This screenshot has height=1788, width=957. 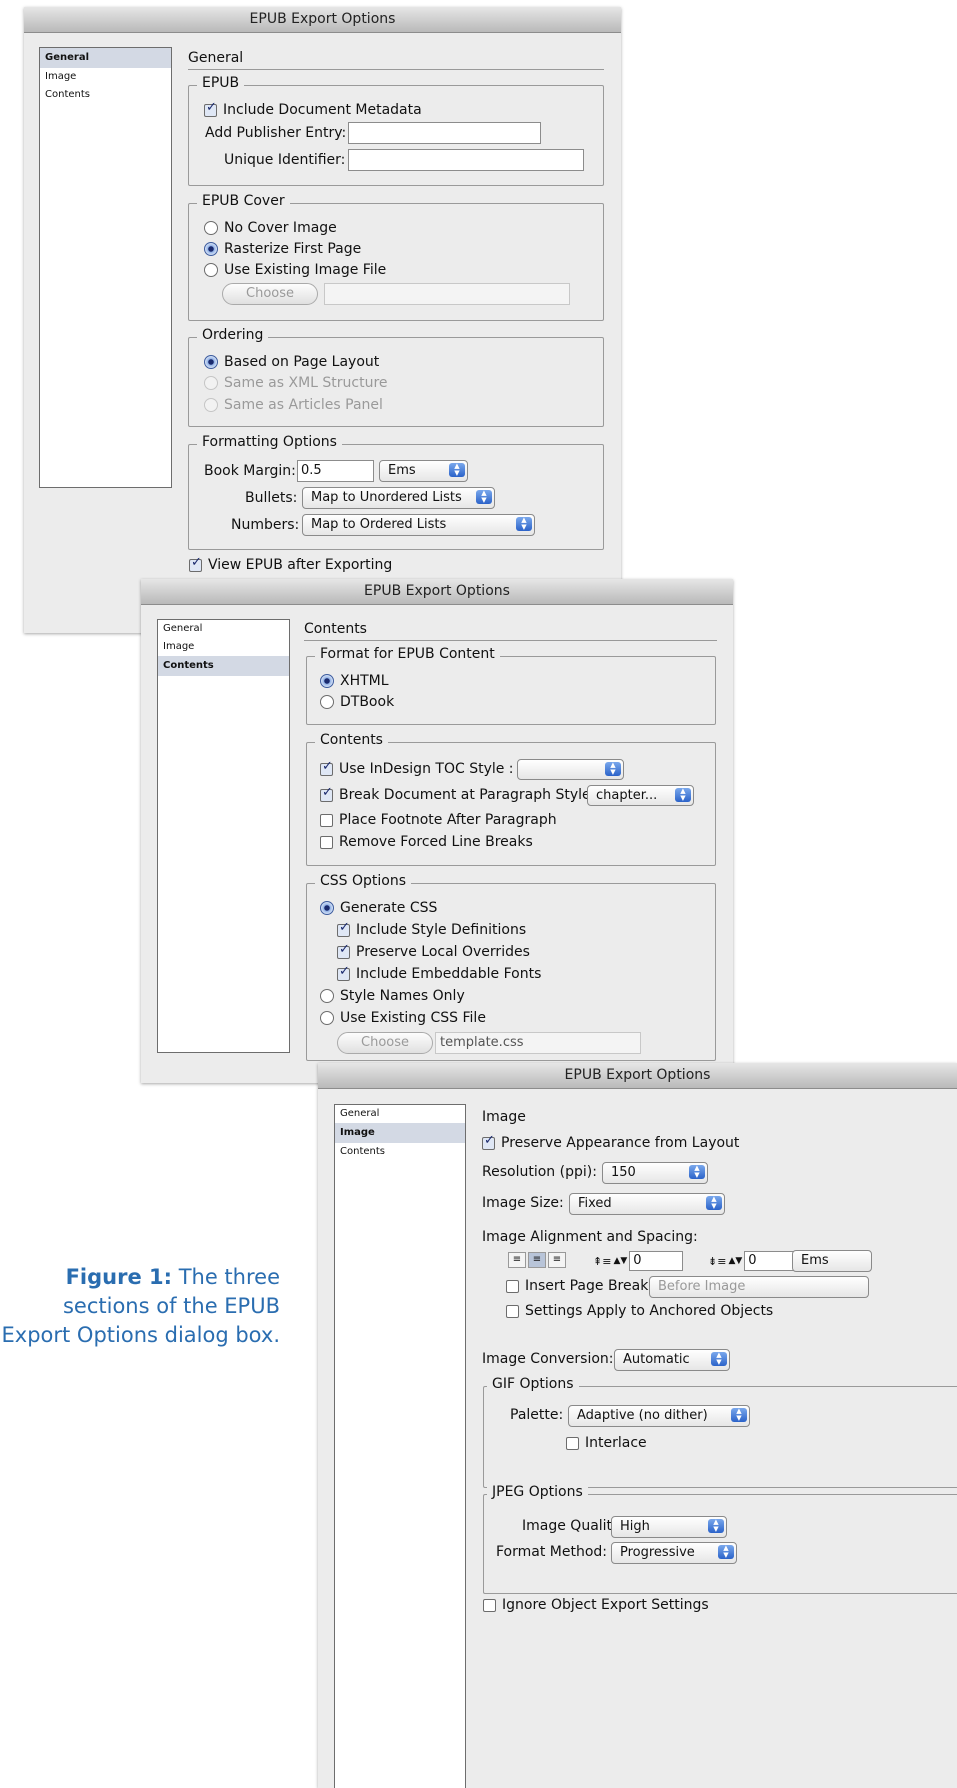 I want to click on palette-select: Adaptive (no dither) ▲ ▼, so click(x=659, y=1416).